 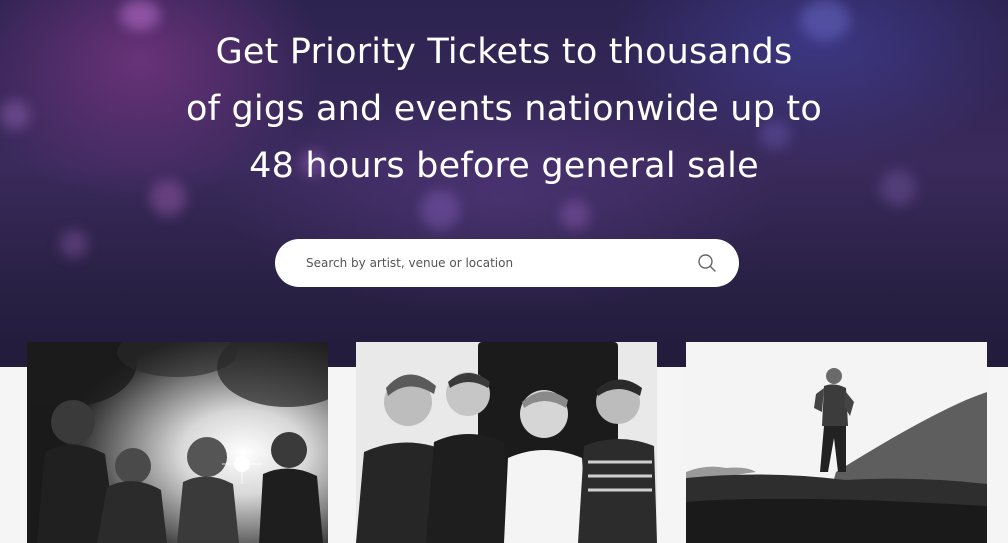 What do you see at coordinates (707, 263) in the screenshot?
I see `search-icon` at bounding box center [707, 263].